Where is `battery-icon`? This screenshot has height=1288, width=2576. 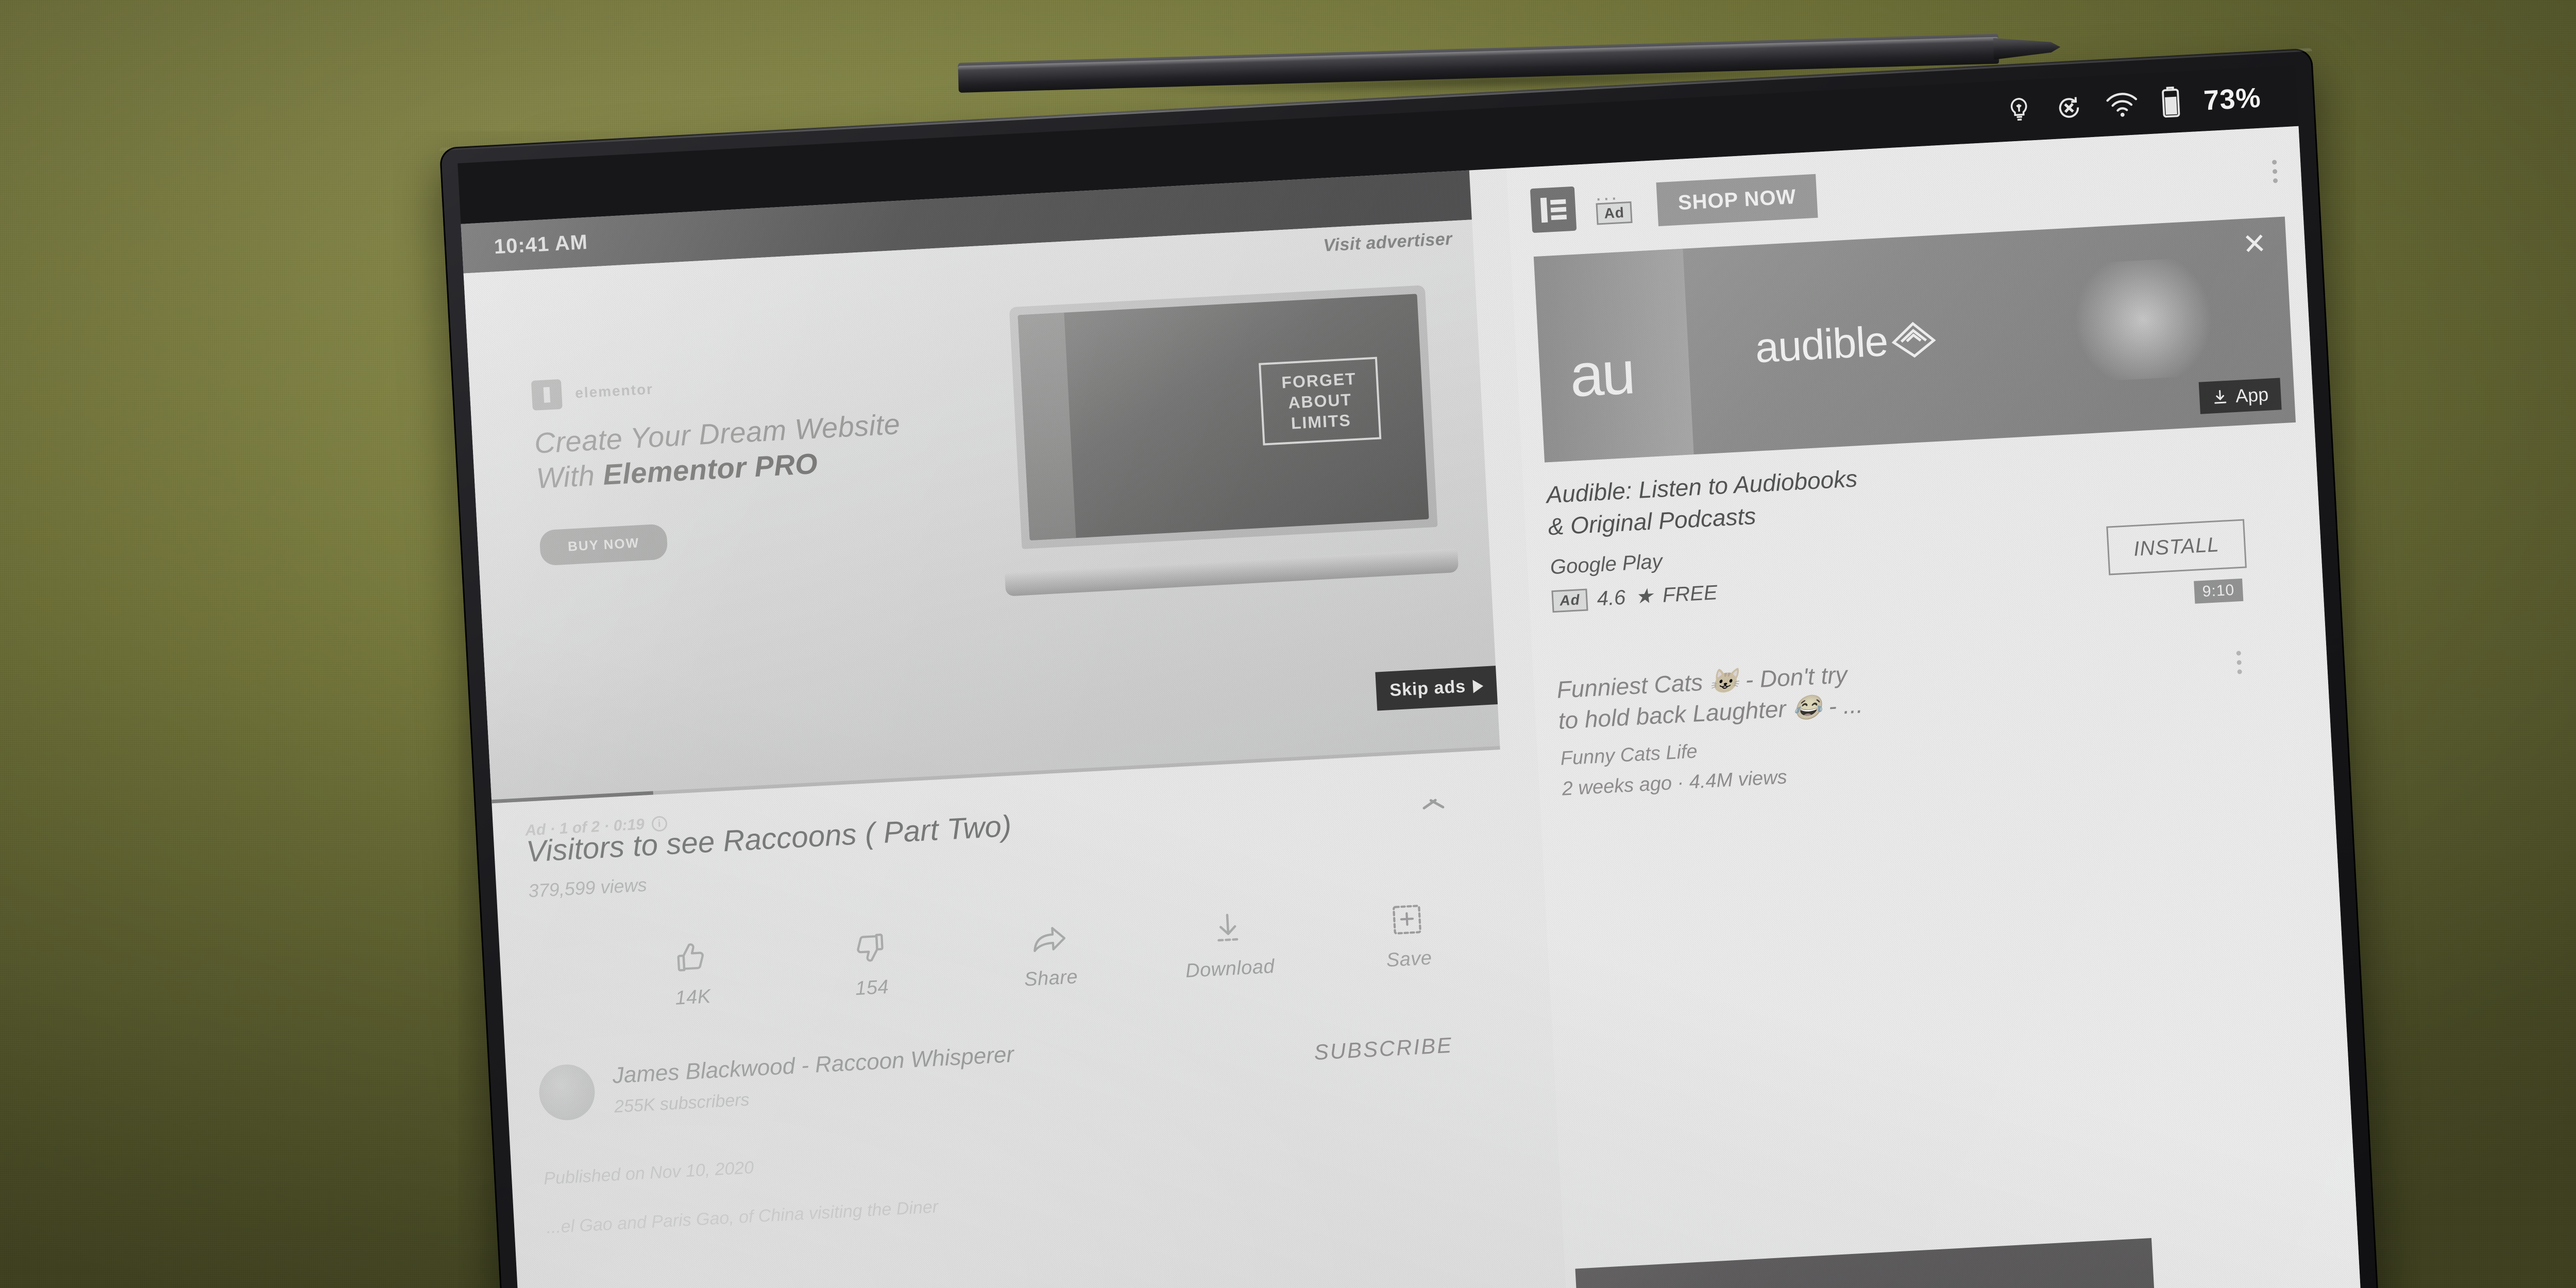 battery-icon is located at coordinates (2171, 103).